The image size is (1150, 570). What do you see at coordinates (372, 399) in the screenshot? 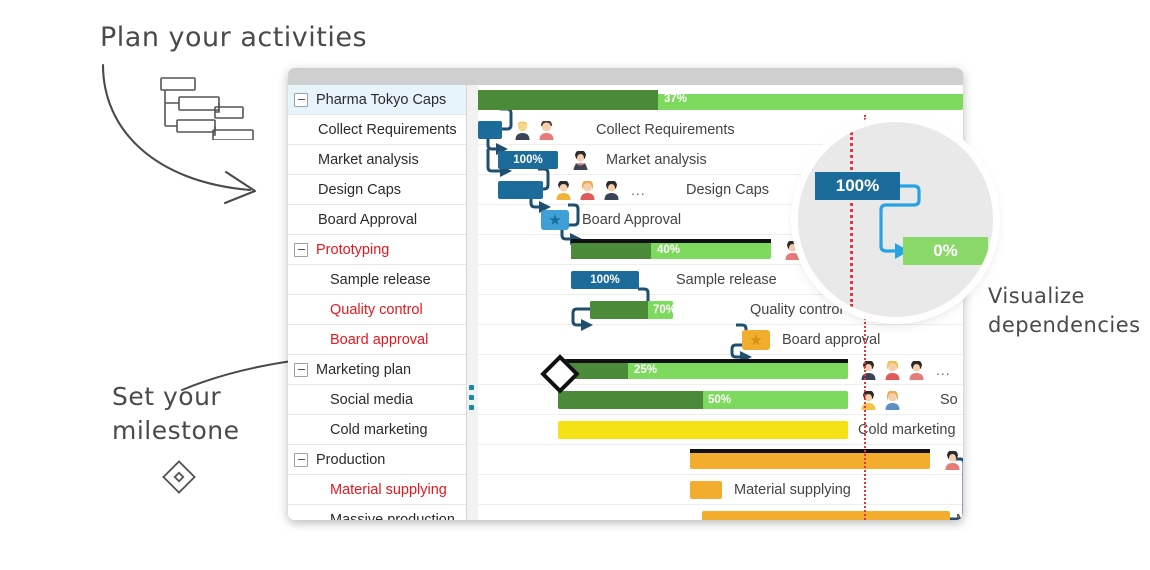
I see `task-name: Social media` at bounding box center [372, 399].